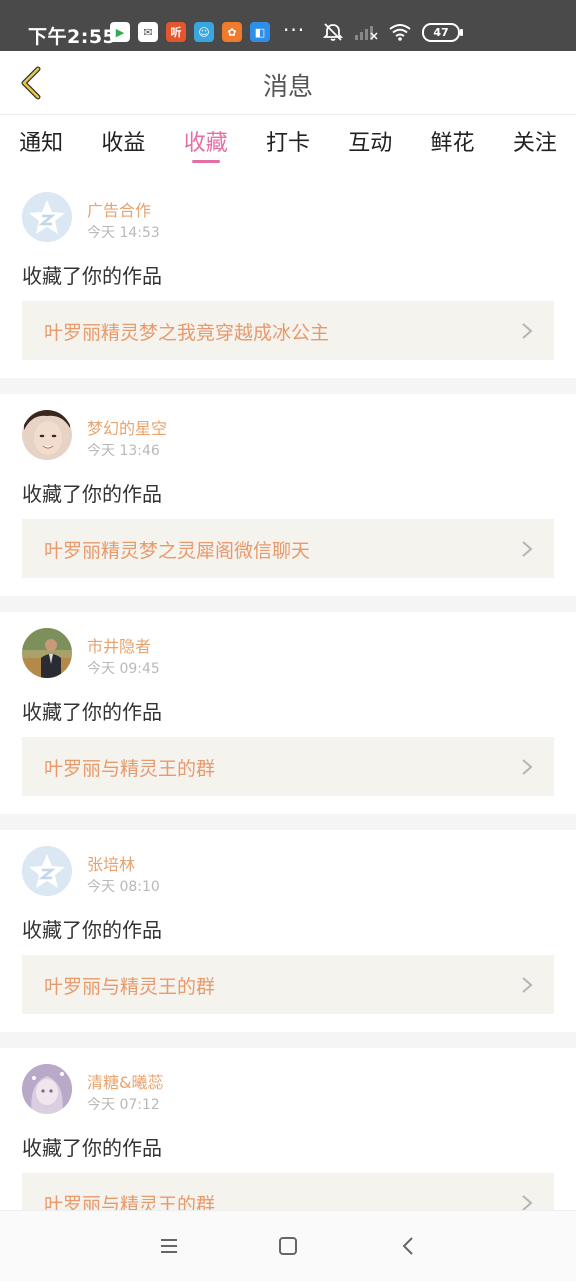  I want to click on message-time: 今天 13:46, so click(123, 451).